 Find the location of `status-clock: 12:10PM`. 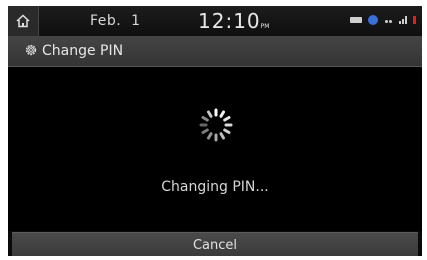

status-clock: 12:10PM is located at coordinates (233, 21).